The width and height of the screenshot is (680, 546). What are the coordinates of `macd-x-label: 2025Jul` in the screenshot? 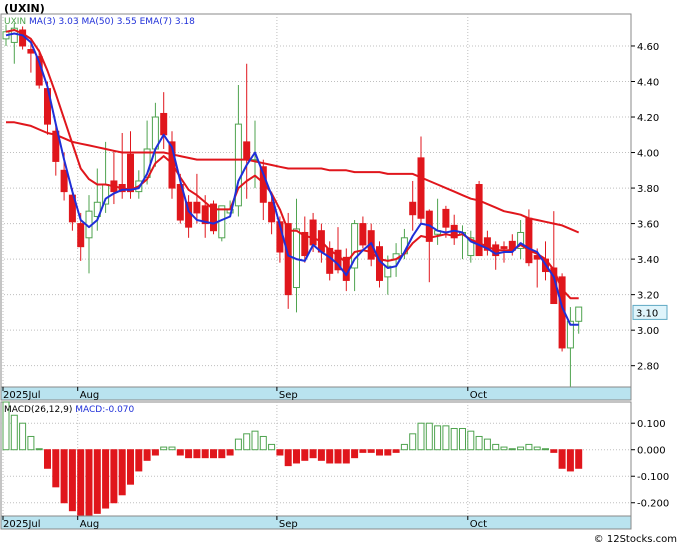 It's located at (22, 524).